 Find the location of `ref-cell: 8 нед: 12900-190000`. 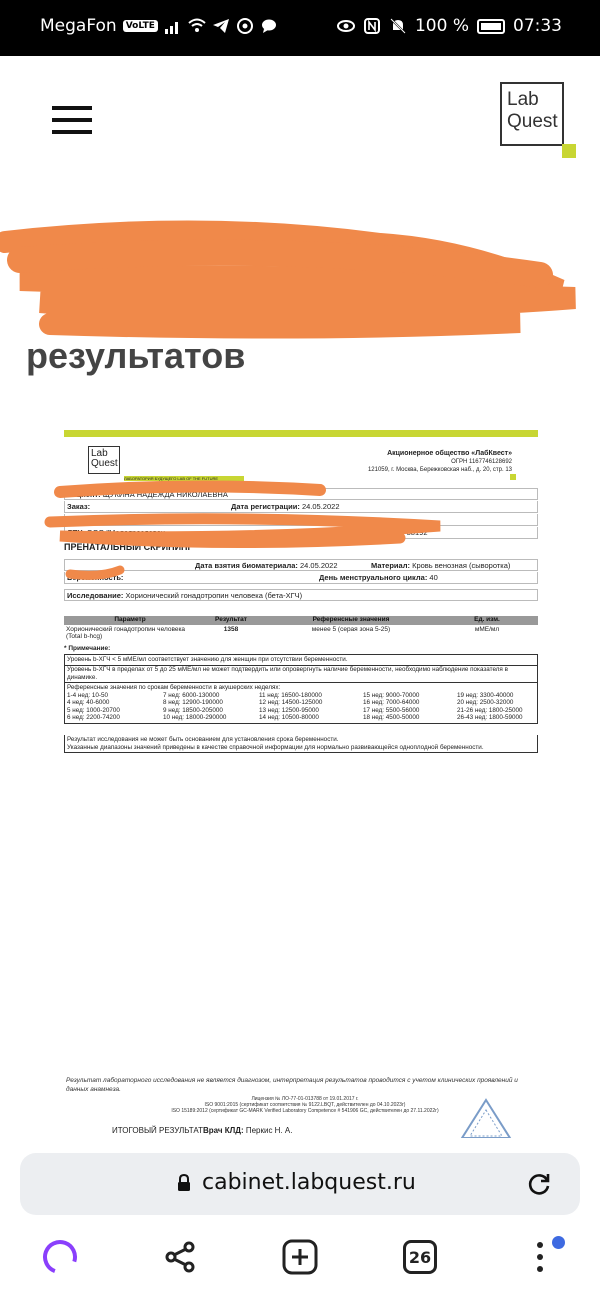

ref-cell: 8 нед: 12900-190000 is located at coordinates (193, 702).